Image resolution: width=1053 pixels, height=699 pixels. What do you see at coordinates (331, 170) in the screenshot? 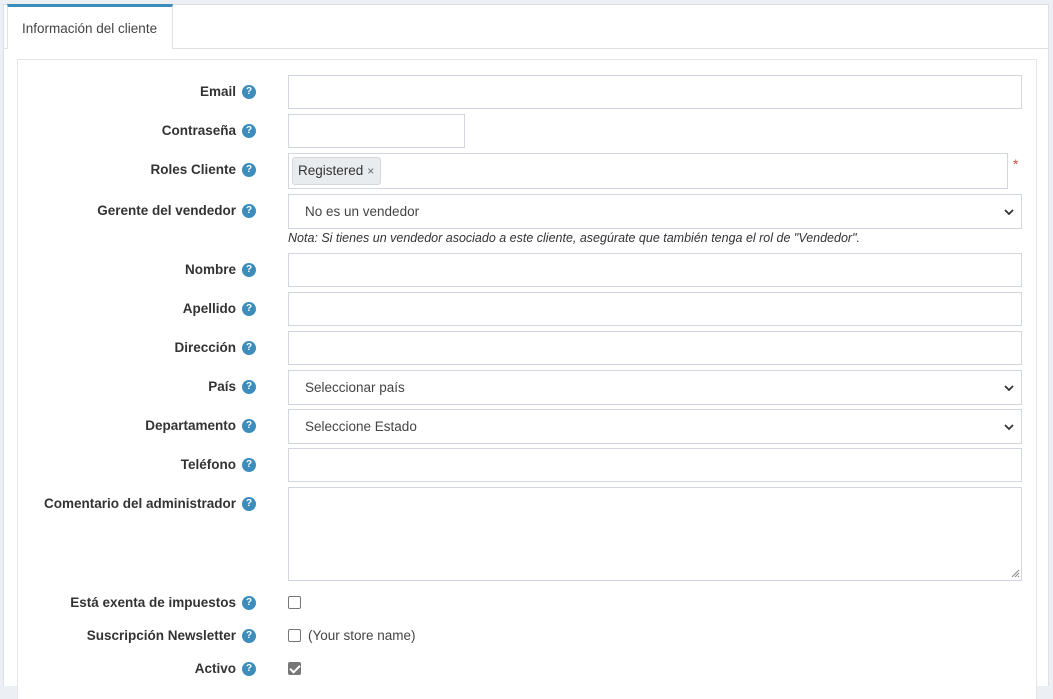
I see `role-tag-label: Registered` at bounding box center [331, 170].